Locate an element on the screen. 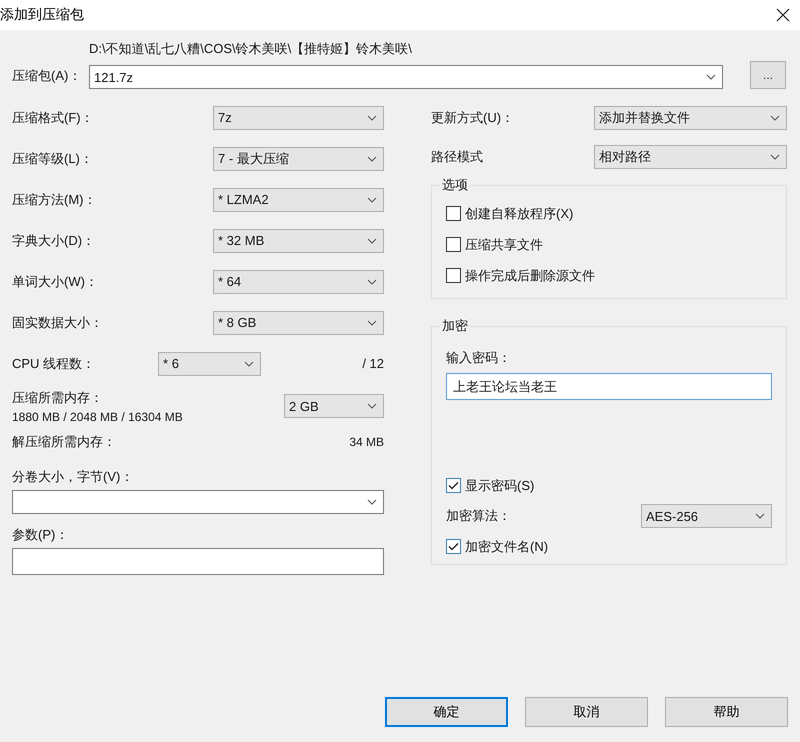  field-label: 压缩所需内存： is located at coordinates (58, 397).